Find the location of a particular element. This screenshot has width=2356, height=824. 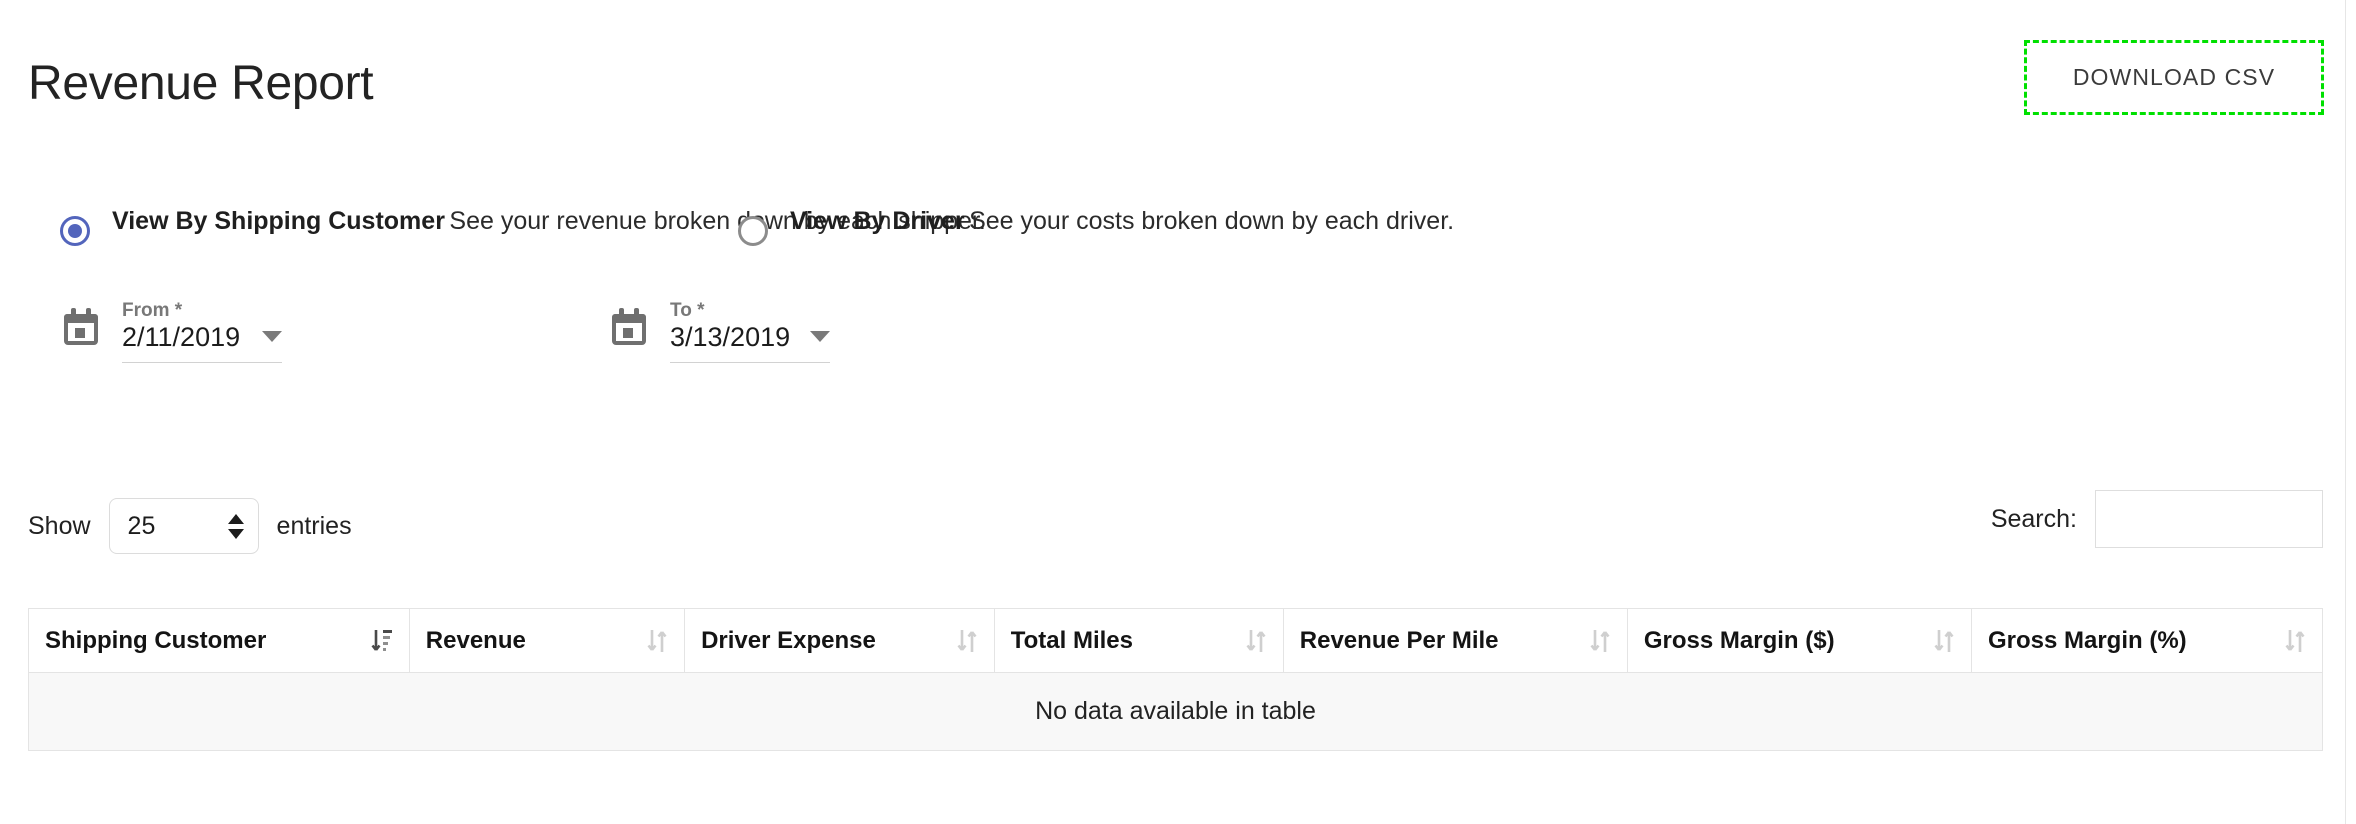

radio-unselected-icon is located at coordinates (753, 231).